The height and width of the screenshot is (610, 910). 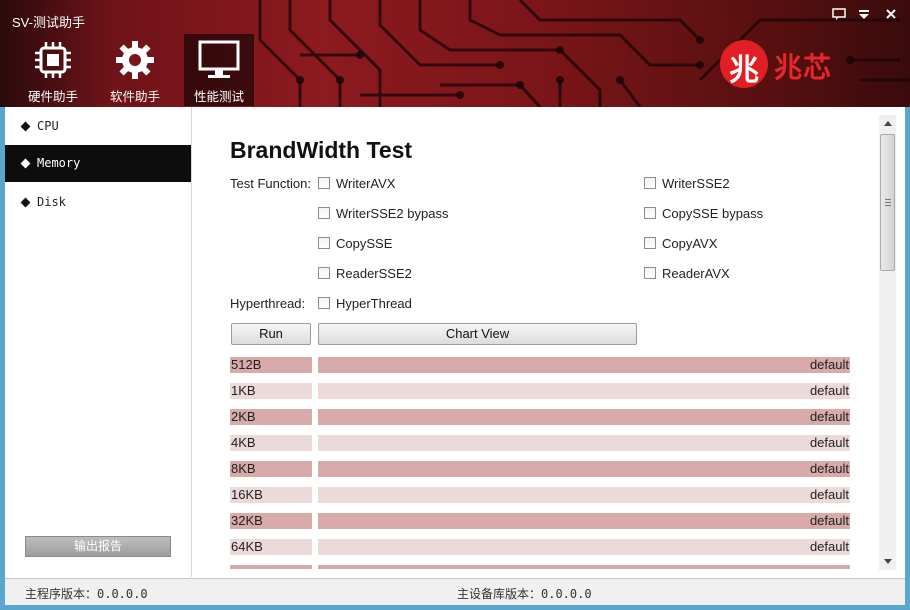 I want to click on gear-icon, so click(x=135, y=60).